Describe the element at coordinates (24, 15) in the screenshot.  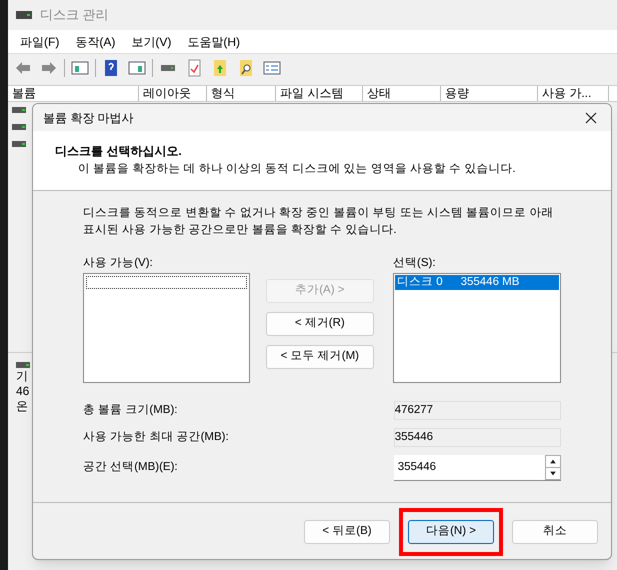
I see `disk-management-icon` at that location.